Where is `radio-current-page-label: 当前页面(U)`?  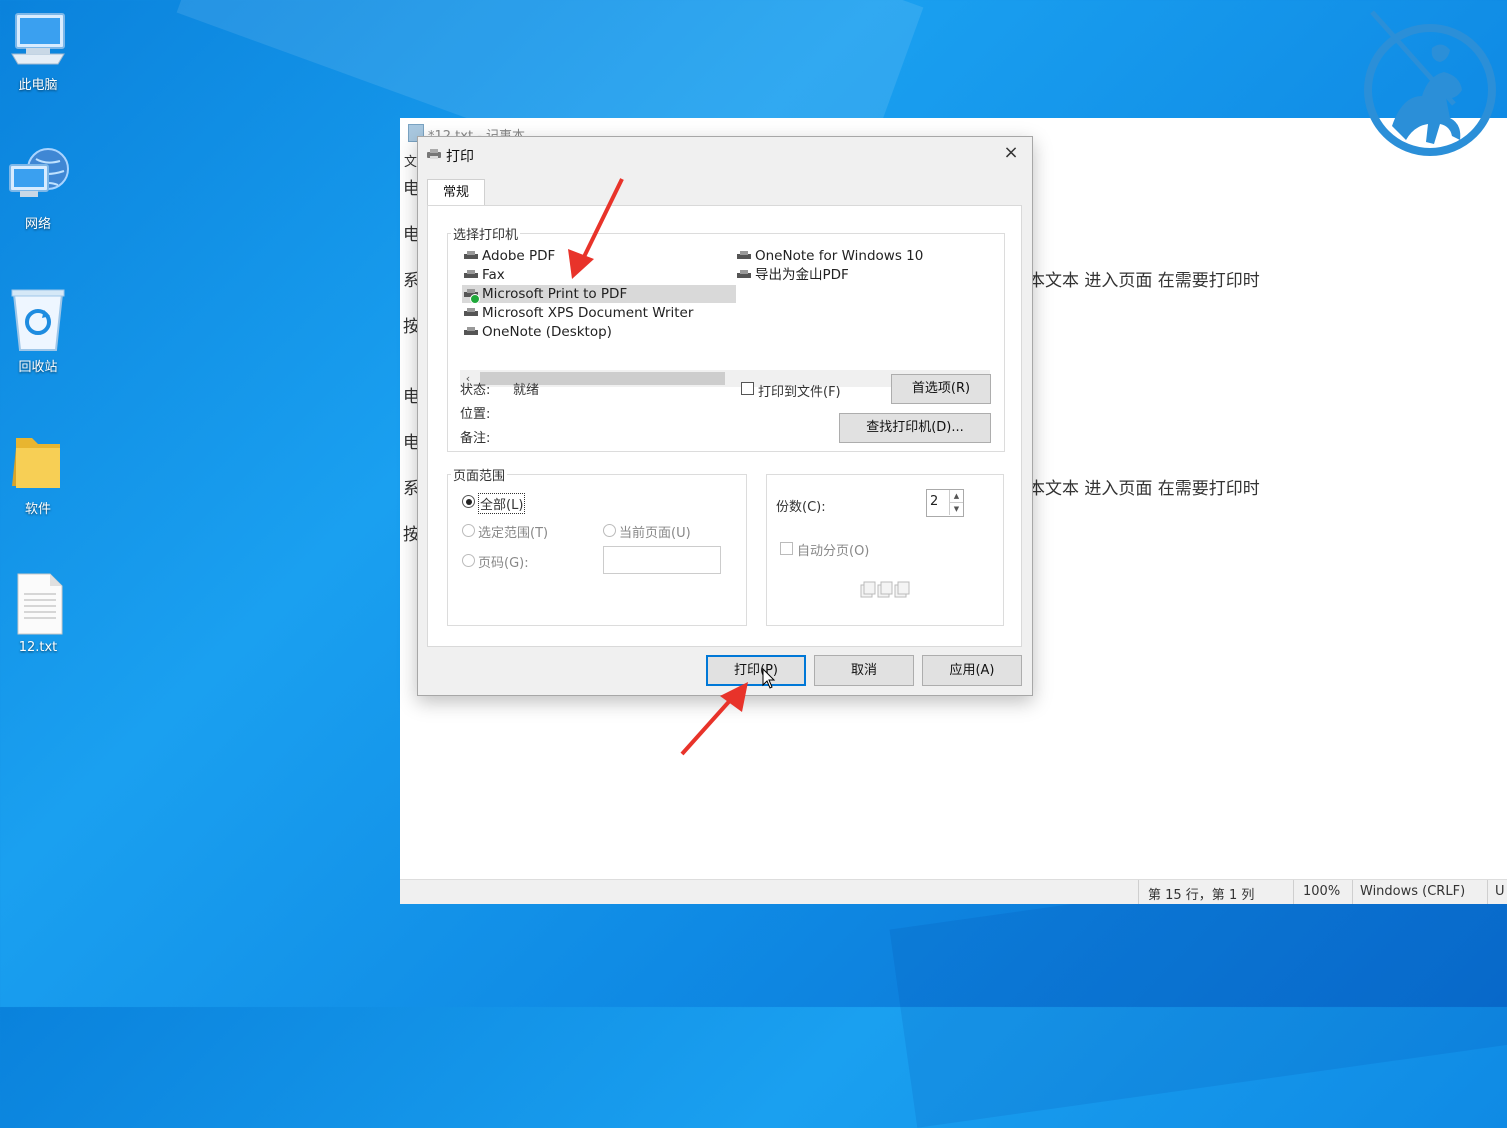
radio-current-page-label: 当前页面(U) is located at coordinates (655, 533).